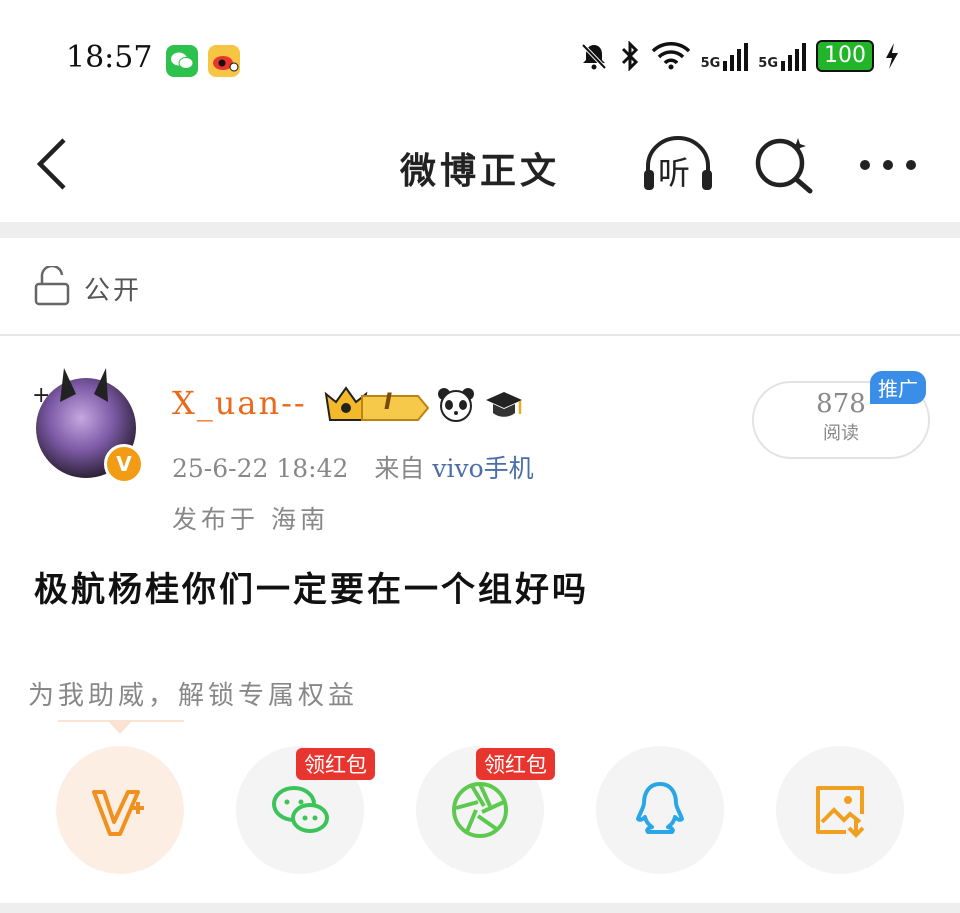 The height and width of the screenshot is (913, 960). Describe the element at coordinates (182, 61) in the screenshot. I see `wechat-notification-icon` at that location.